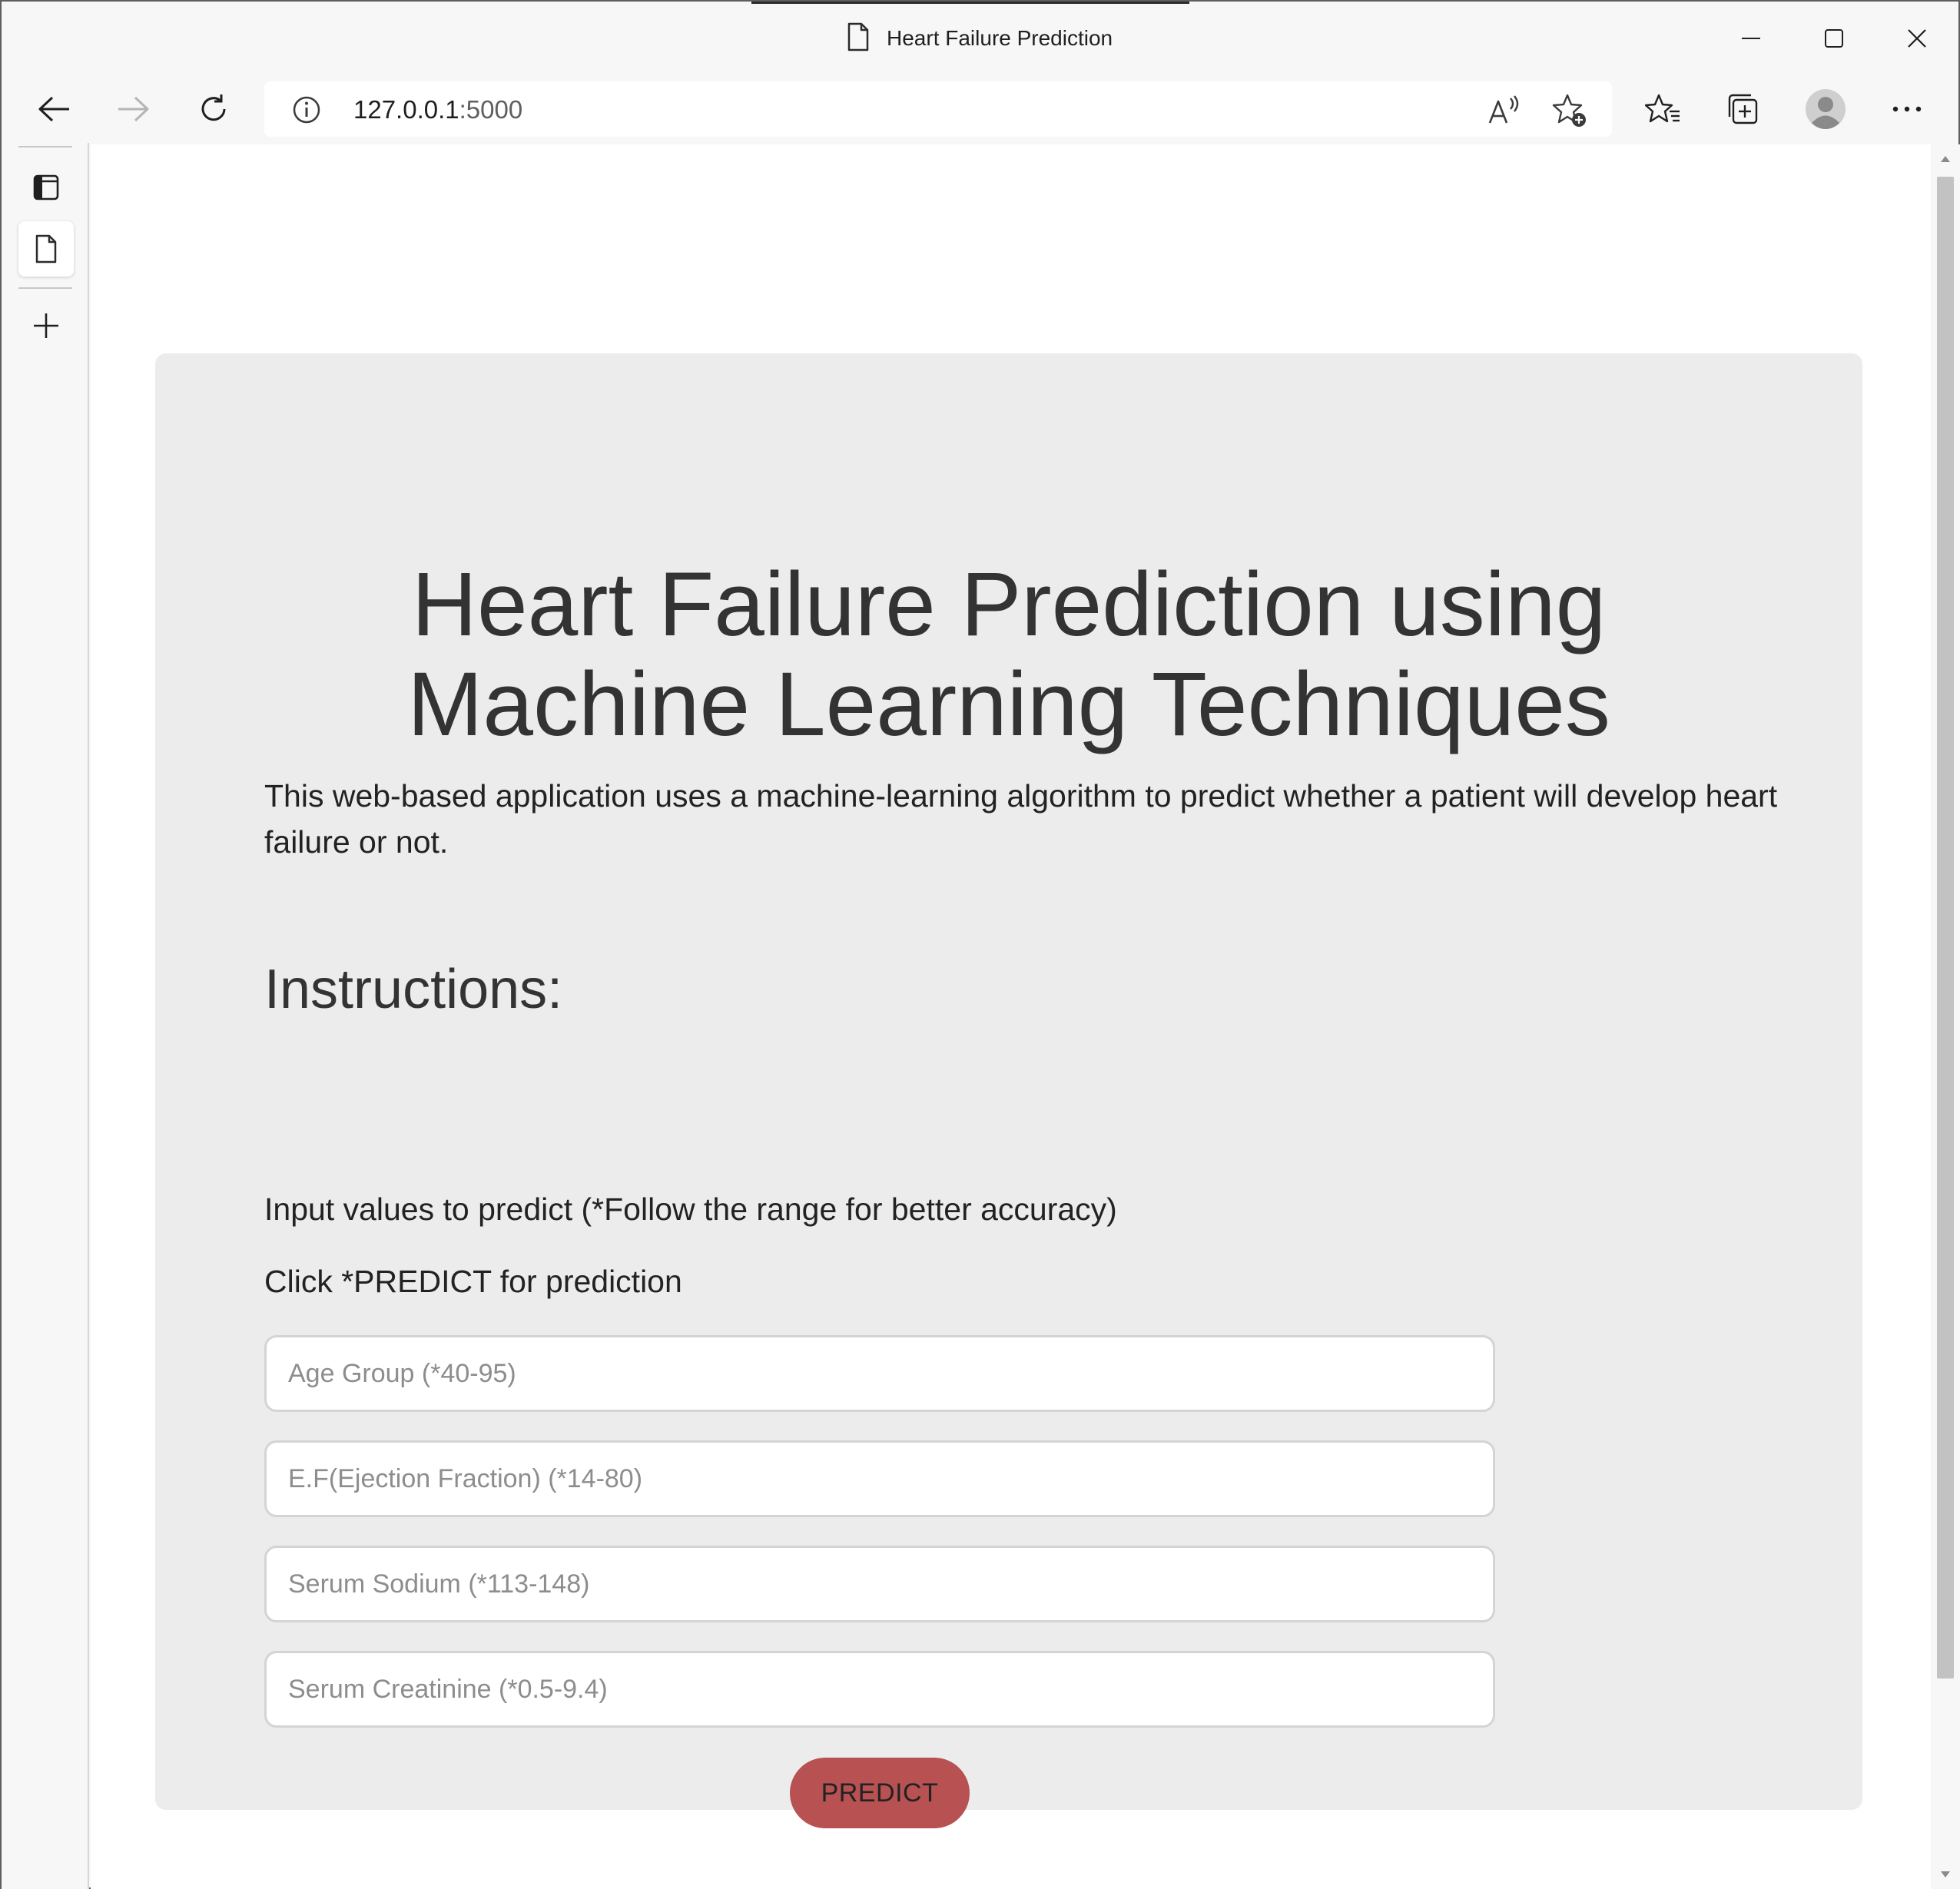 This screenshot has height=1889, width=1960. Describe the element at coordinates (879, 1689) in the screenshot. I see `serum-creatinine-input` at that location.